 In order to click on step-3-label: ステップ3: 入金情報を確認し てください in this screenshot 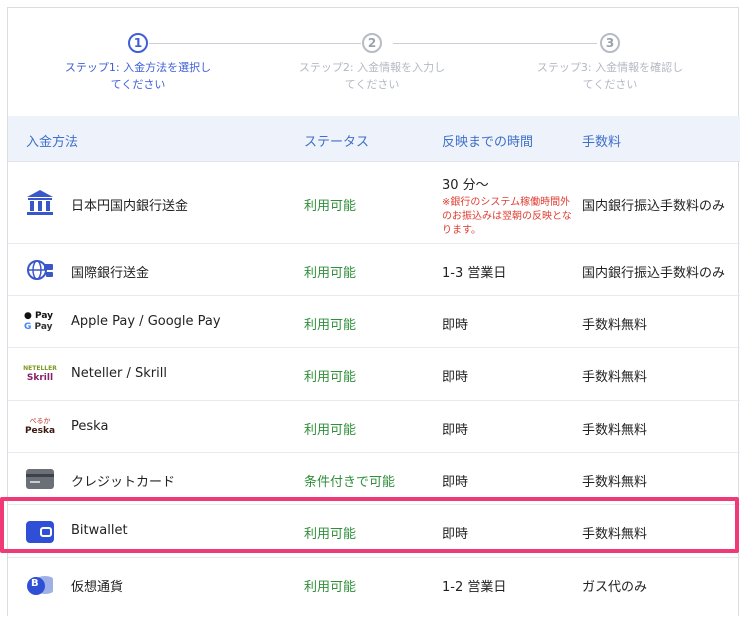, I will do `click(610, 76)`.